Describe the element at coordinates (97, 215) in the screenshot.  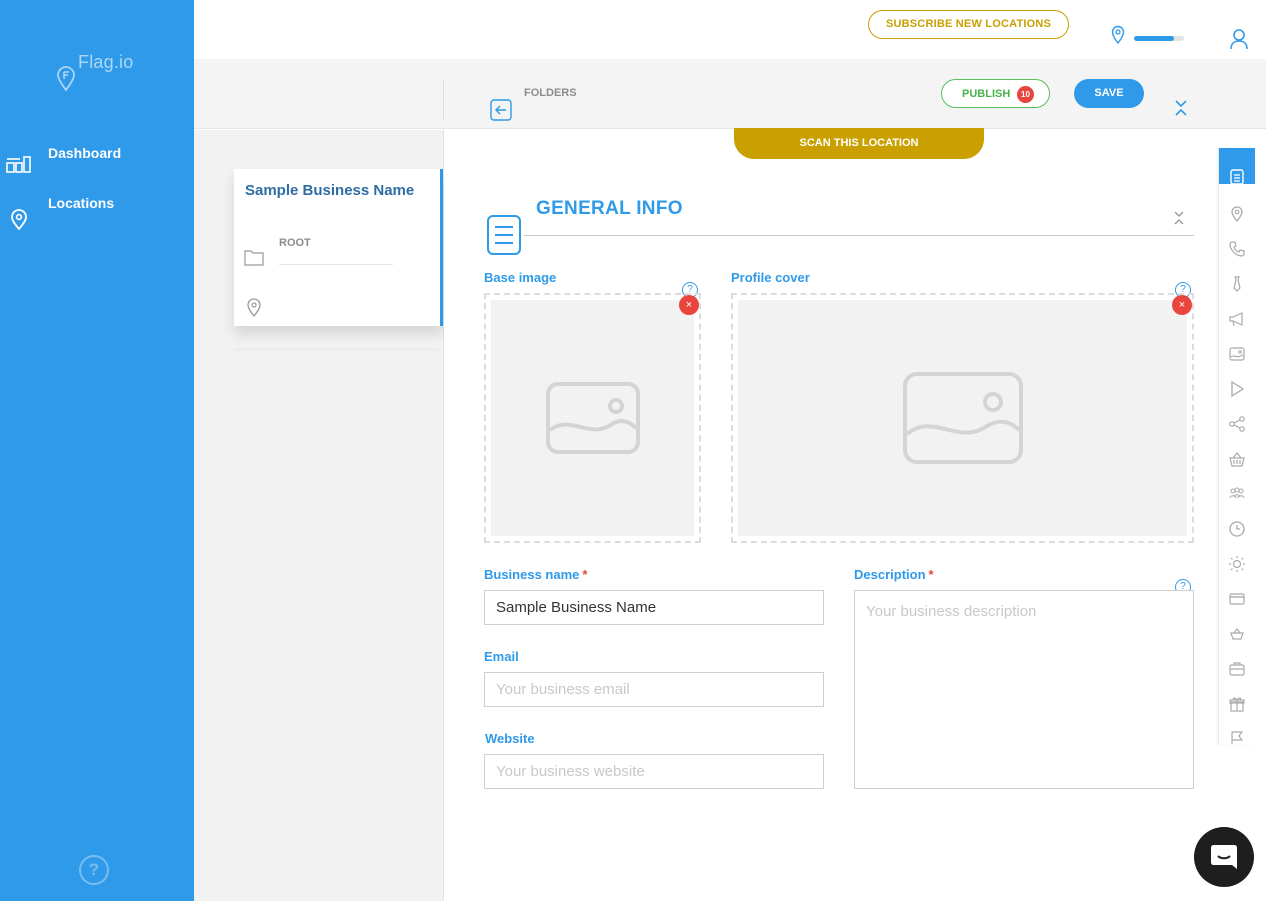
I see `sidebar-item-locations: Locations` at that location.